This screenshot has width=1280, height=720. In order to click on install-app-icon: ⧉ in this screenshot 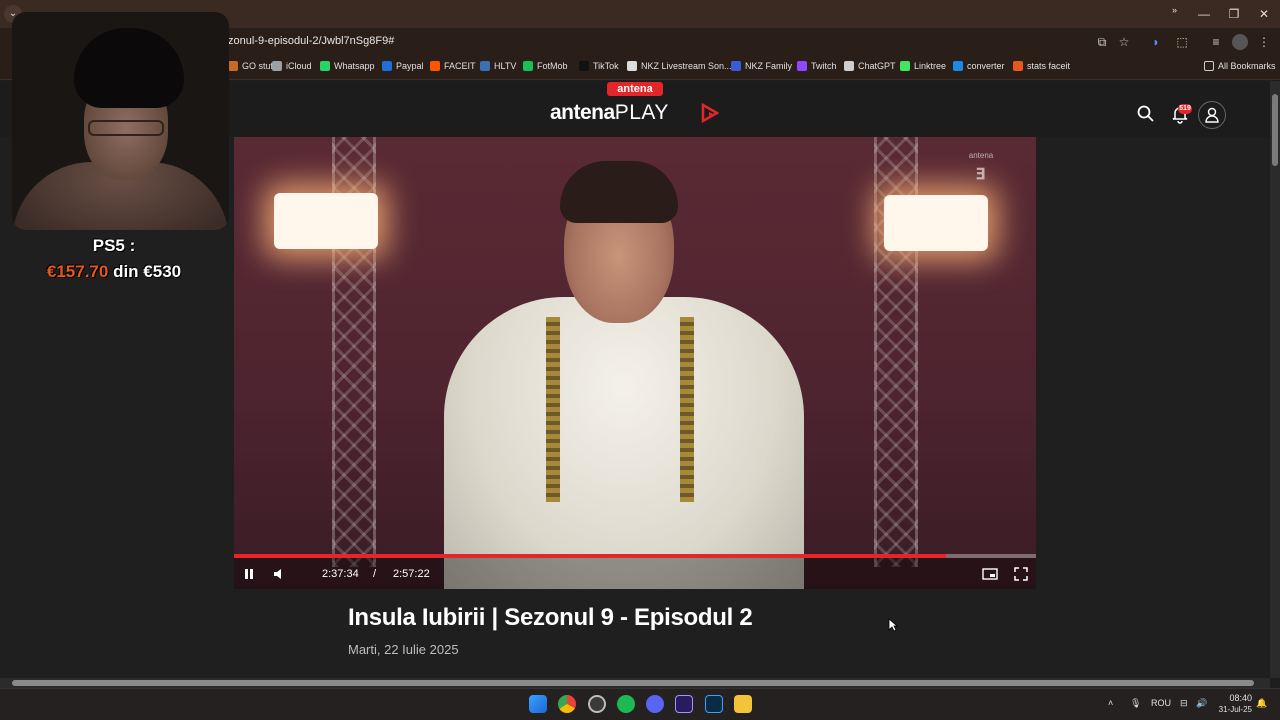, I will do `click(1102, 42)`.